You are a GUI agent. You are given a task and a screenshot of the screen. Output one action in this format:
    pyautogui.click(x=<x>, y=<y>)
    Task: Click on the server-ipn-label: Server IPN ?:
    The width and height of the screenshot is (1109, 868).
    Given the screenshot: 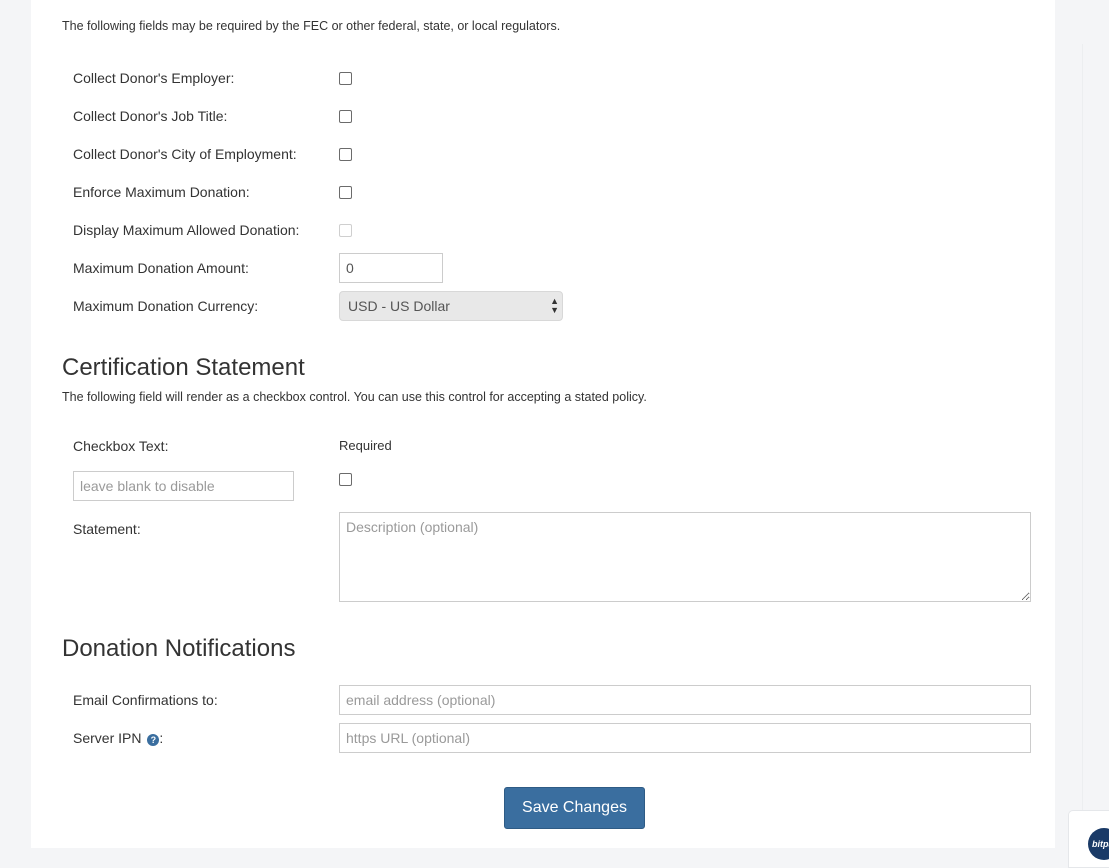 What is the action you would take?
    pyautogui.click(x=118, y=738)
    